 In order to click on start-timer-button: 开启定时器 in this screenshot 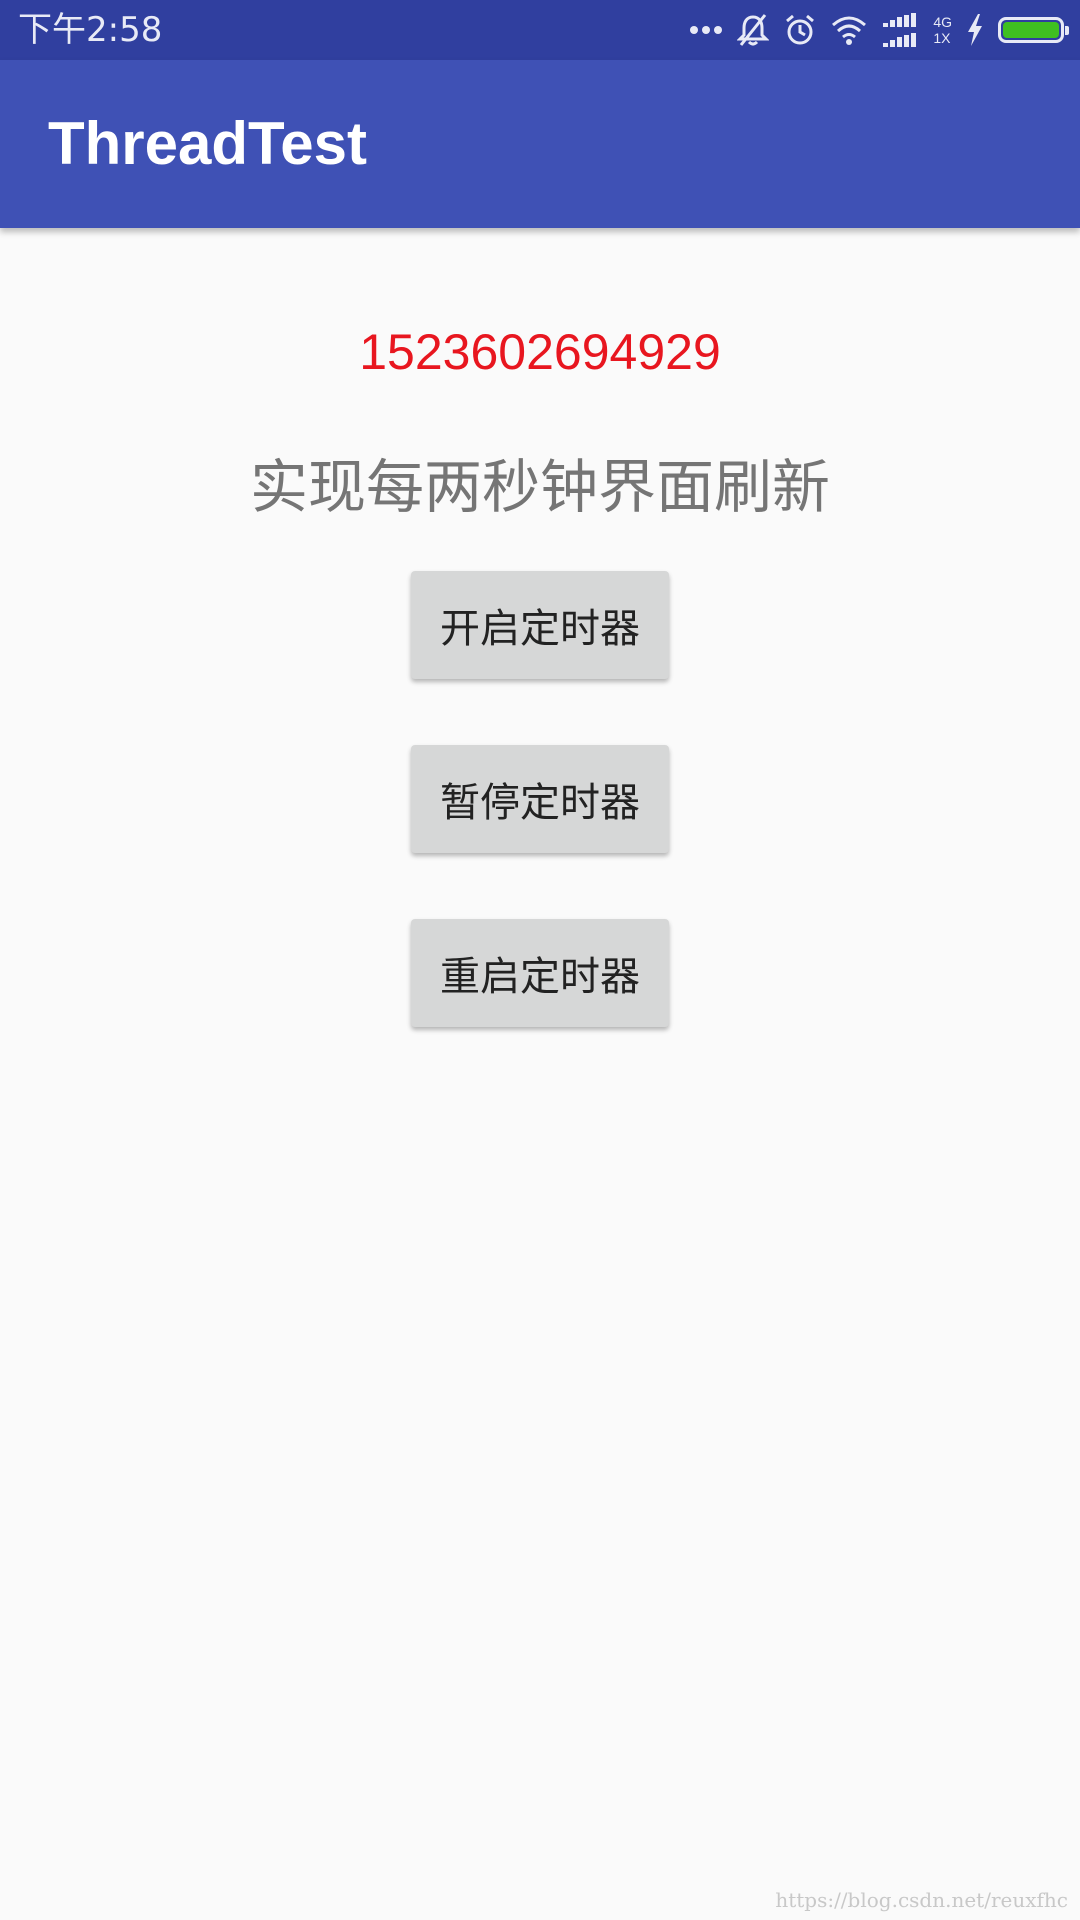, I will do `click(540, 625)`.